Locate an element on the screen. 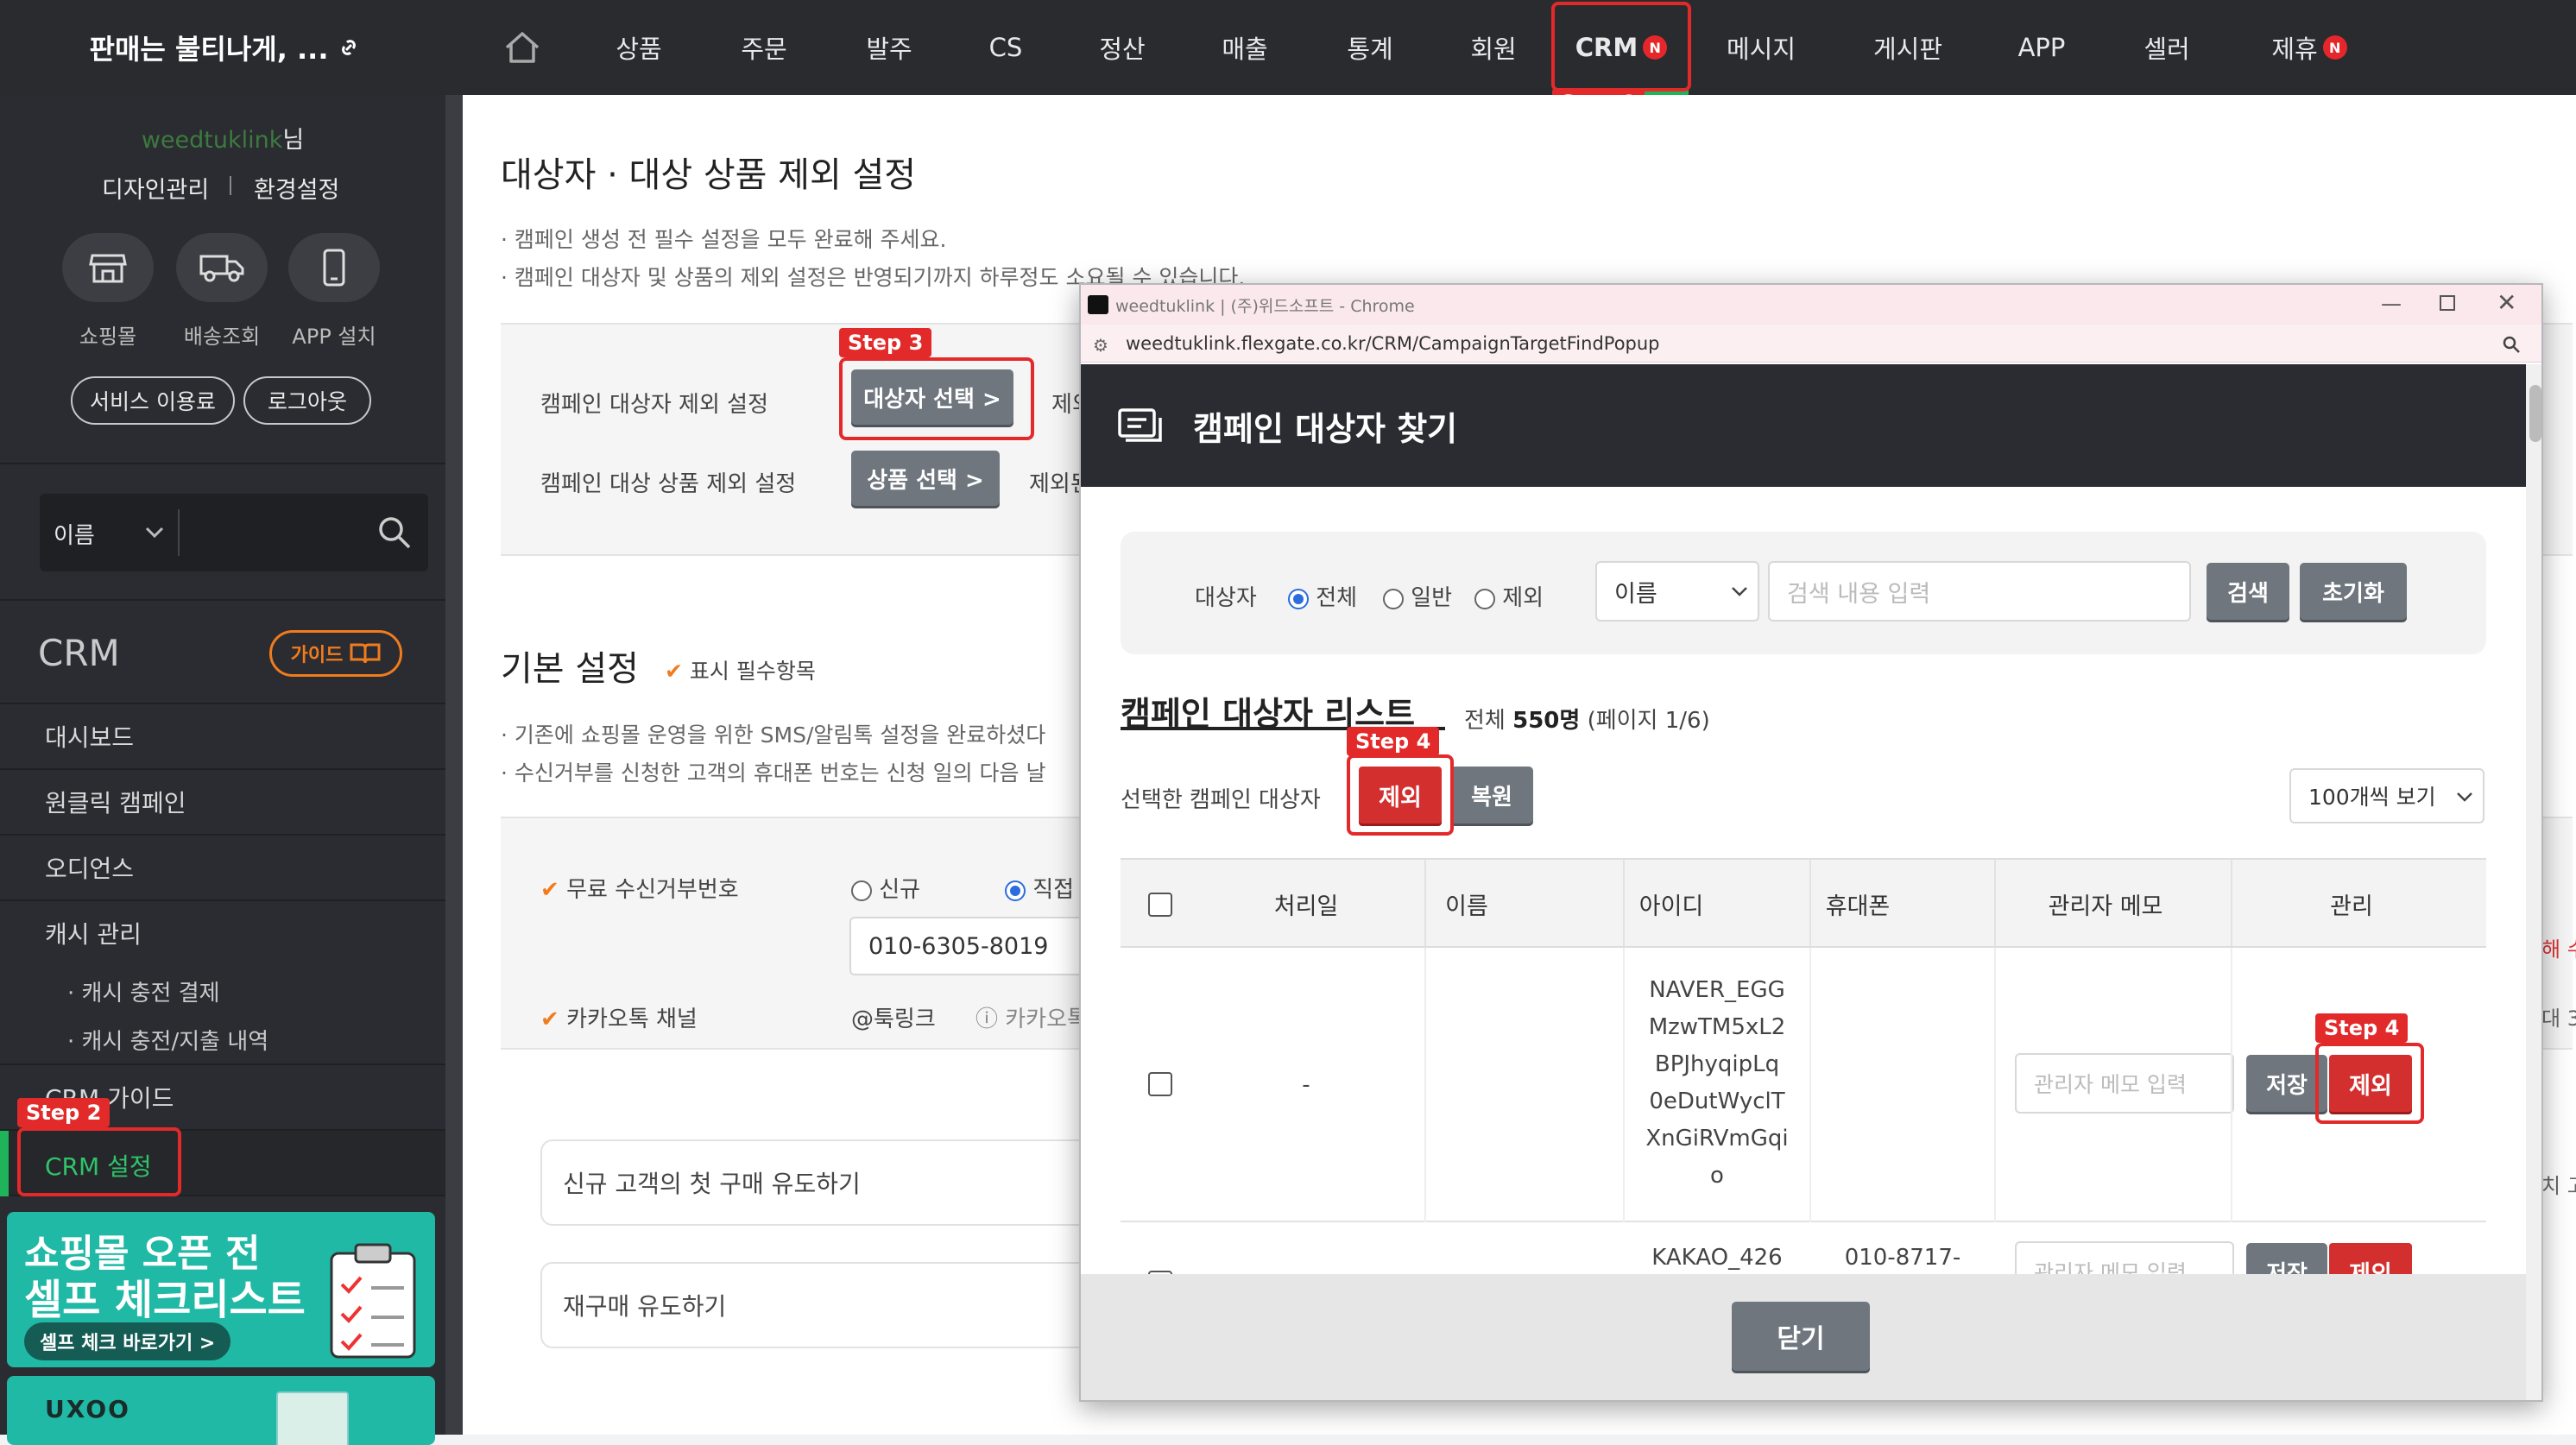 The height and width of the screenshot is (1445, 2576). row-checkbox is located at coordinates (1160, 1084).